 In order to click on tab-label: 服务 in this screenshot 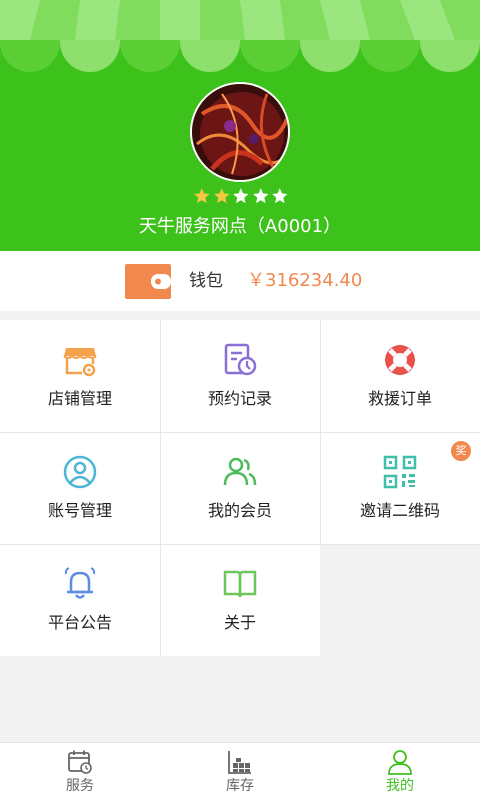, I will do `click(80, 786)`.